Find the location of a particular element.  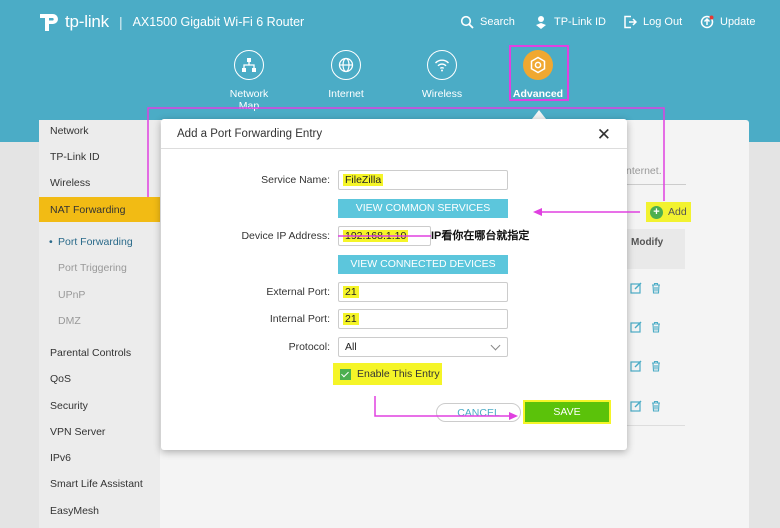

sidebar-item-wireless: Wireless is located at coordinates (70, 183).